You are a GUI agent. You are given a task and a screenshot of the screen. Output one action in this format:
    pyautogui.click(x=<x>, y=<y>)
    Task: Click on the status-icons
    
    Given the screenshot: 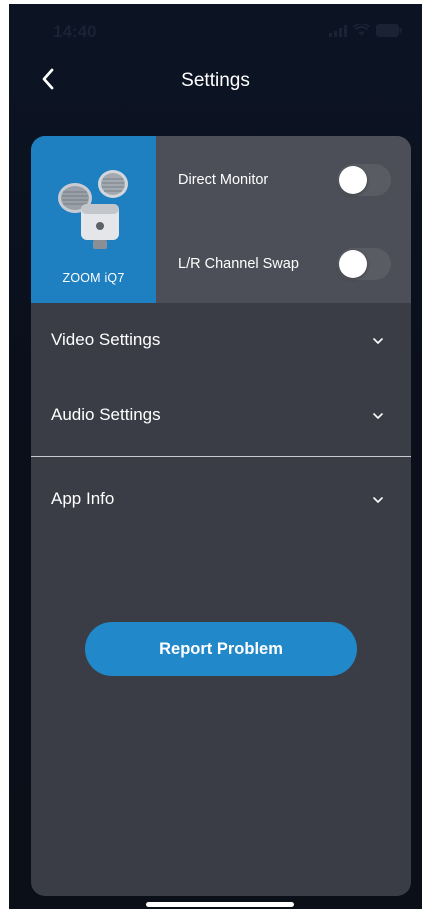 What is the action you would take?
    pyautogui.click(x=365, y=30)
    